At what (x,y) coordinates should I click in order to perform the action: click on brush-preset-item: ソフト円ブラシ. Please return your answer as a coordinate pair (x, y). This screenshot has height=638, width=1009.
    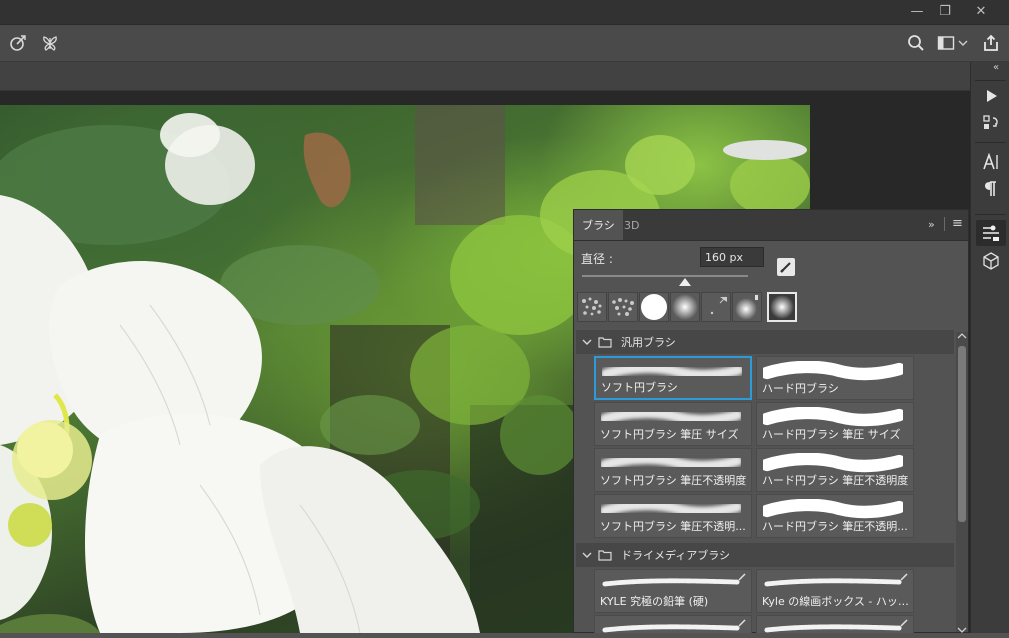
    Looking at the image, I should click on (673, 378).